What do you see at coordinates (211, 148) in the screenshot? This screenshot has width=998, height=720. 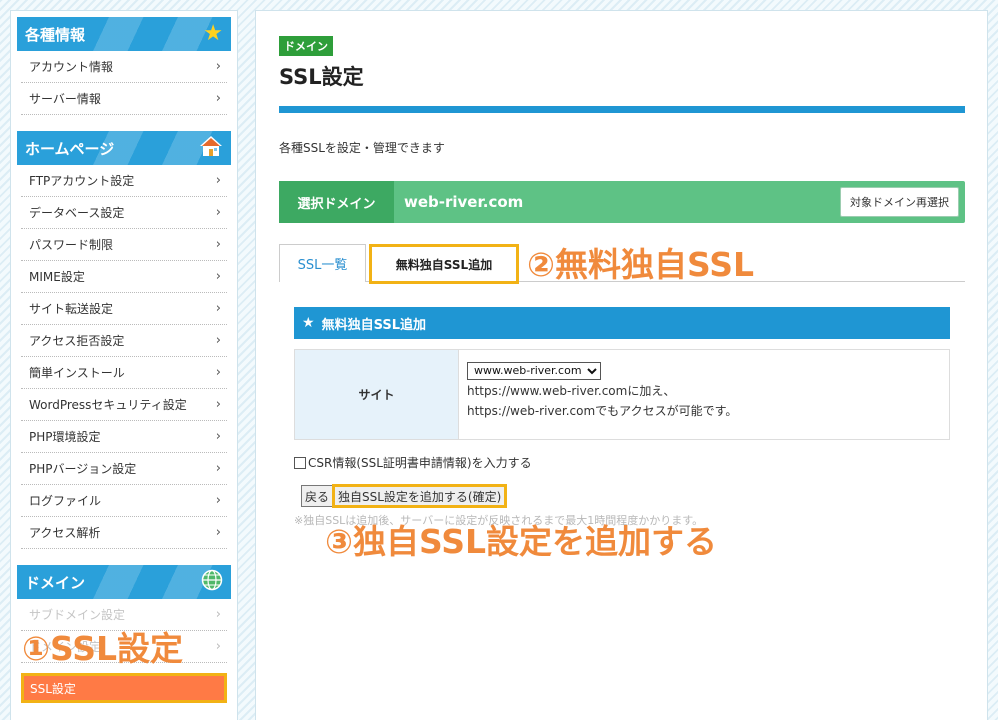 I see `house-icon` at bounding box center [211, 148].